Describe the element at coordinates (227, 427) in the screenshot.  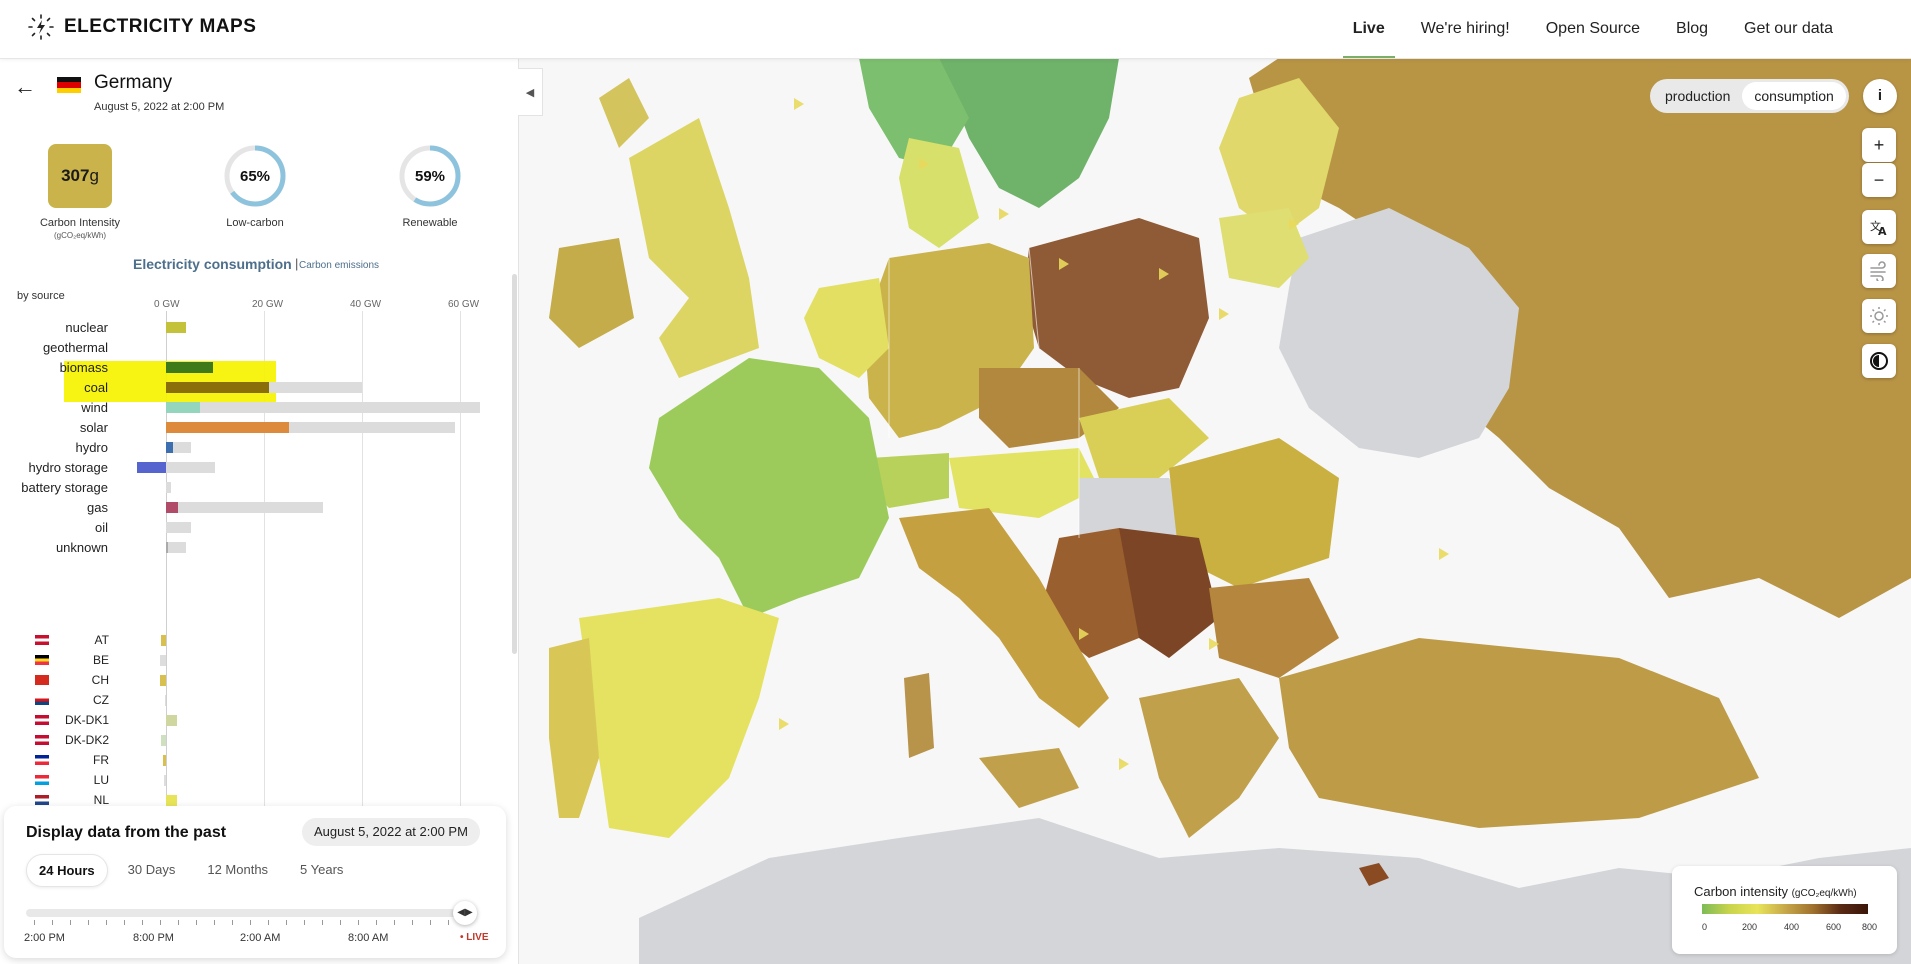
I see `production-bar-solar` at that location.